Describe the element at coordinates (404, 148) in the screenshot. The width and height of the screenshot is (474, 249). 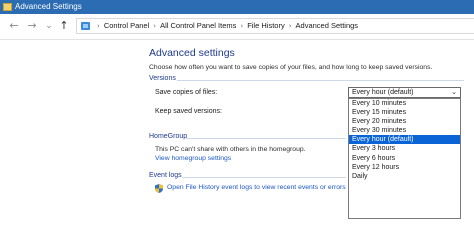
I see `option-every-3-hours: Every 3 hours` at that location.